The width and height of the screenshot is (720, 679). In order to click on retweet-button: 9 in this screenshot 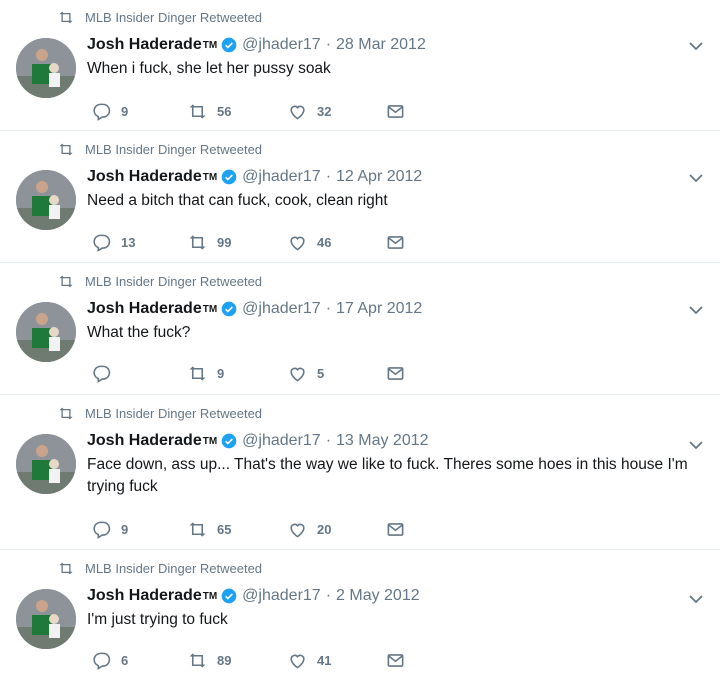, I will do `click(206, 373)`.